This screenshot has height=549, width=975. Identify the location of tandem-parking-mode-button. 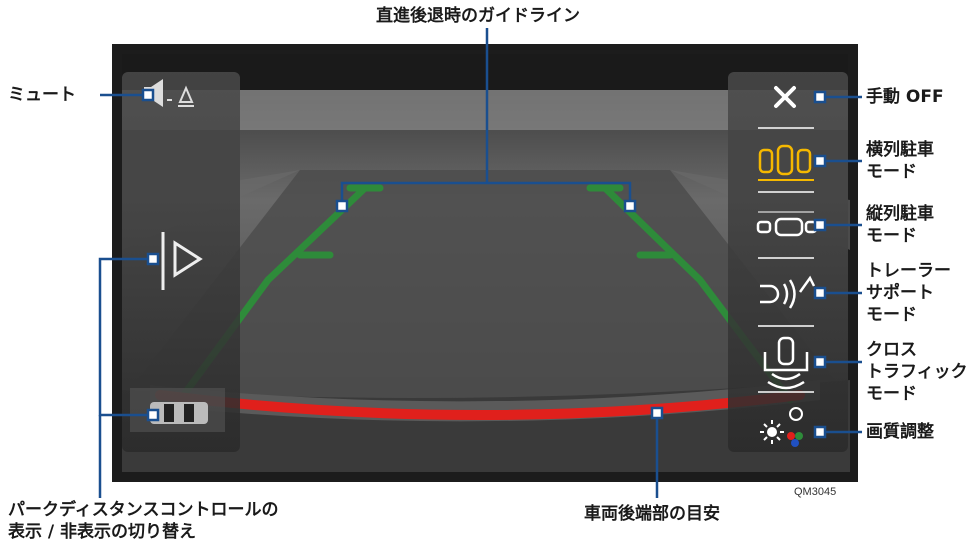
(786, 226).